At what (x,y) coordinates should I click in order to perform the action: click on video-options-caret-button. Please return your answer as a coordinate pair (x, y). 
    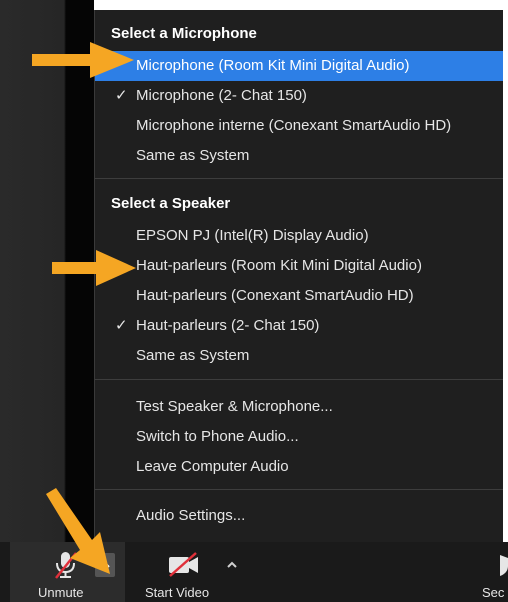
    Looking at the image, I should click on (232, 565).